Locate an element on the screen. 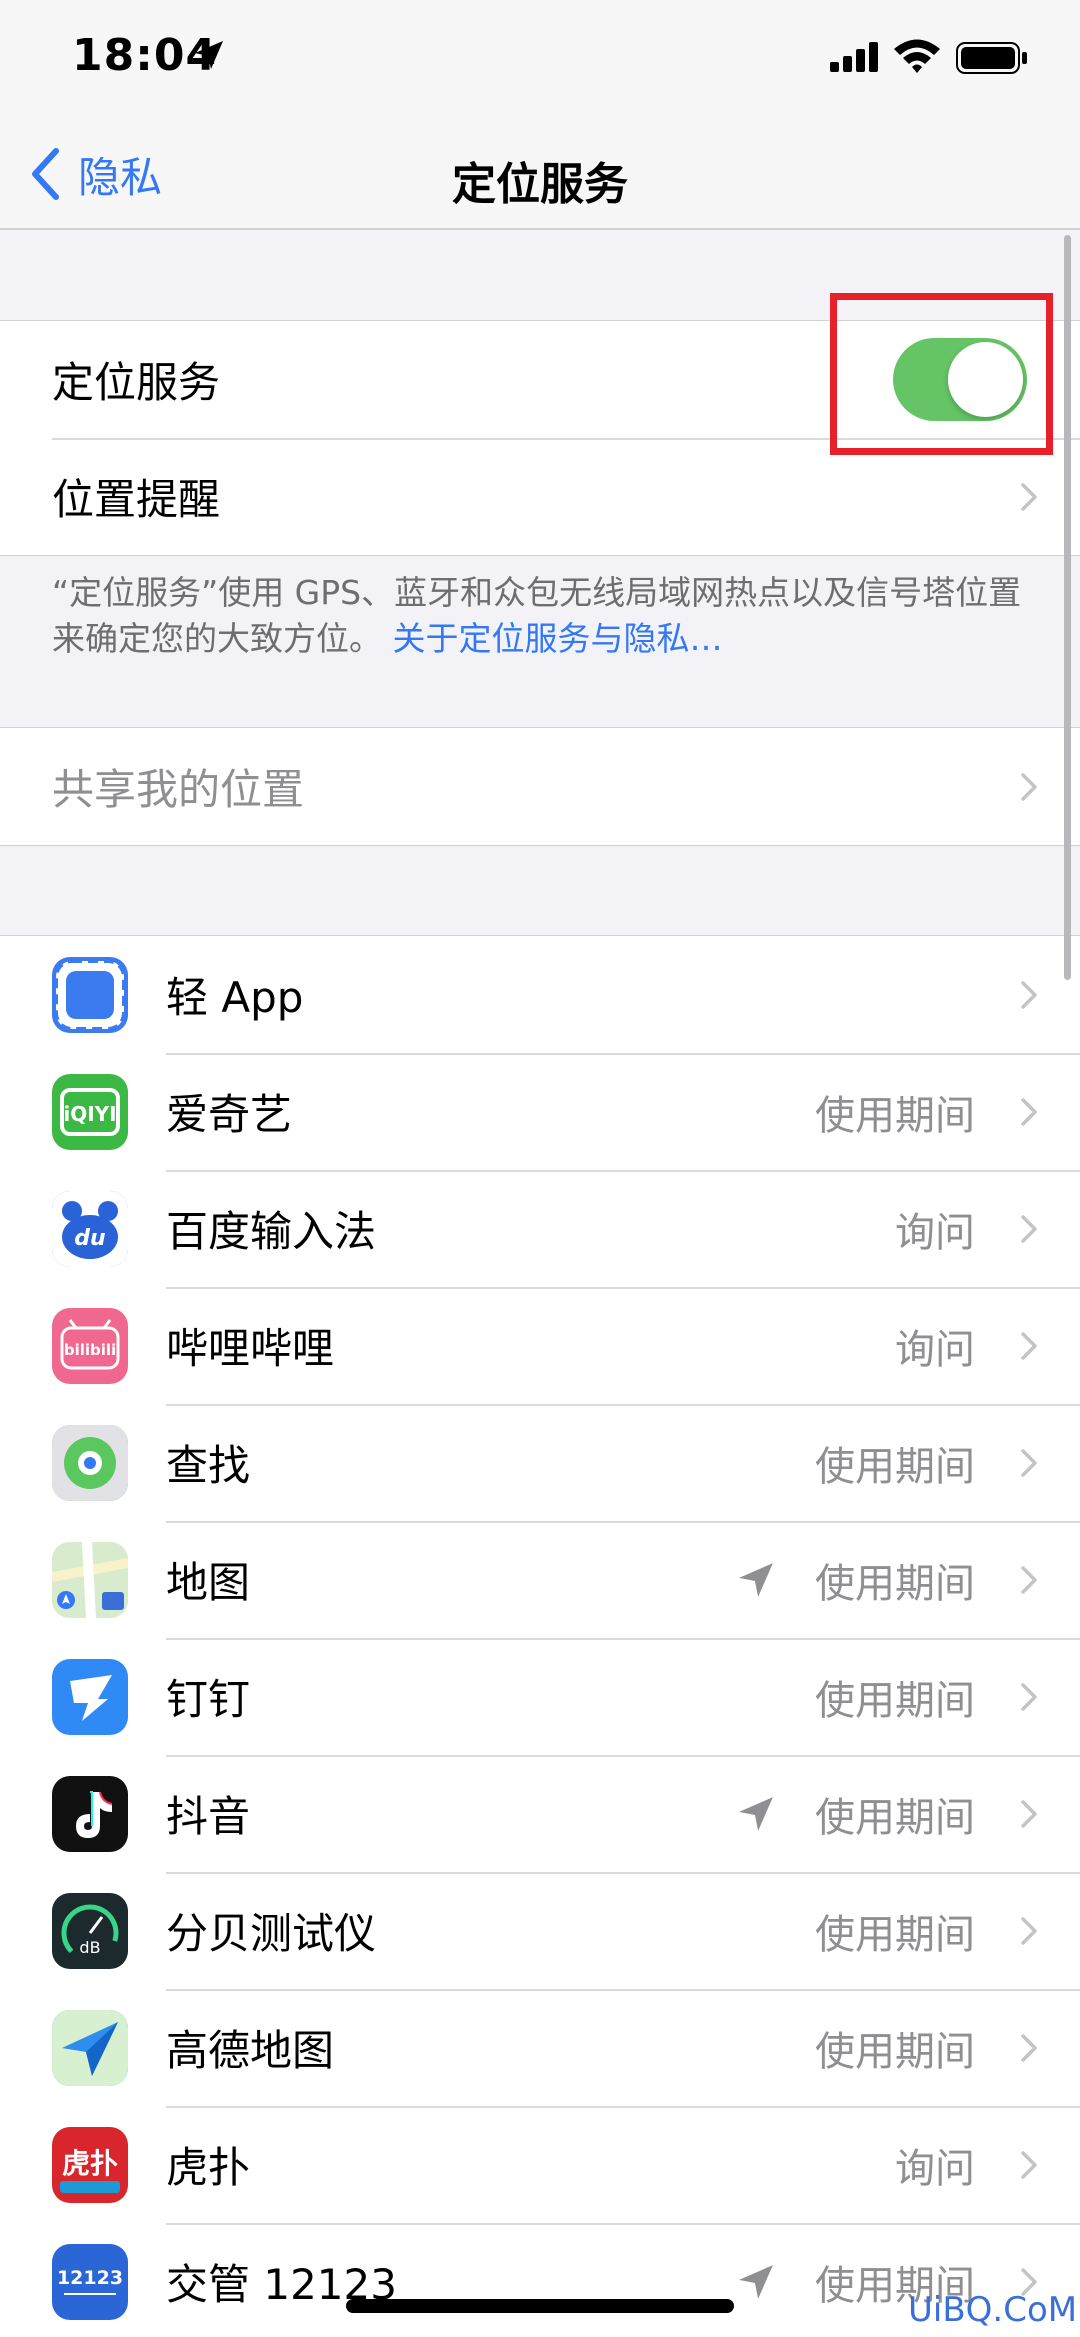 The width and height of the screenshot is (1080, 2337). iqiyi-icon: iQIYI is located at coordinates (90, 1112).